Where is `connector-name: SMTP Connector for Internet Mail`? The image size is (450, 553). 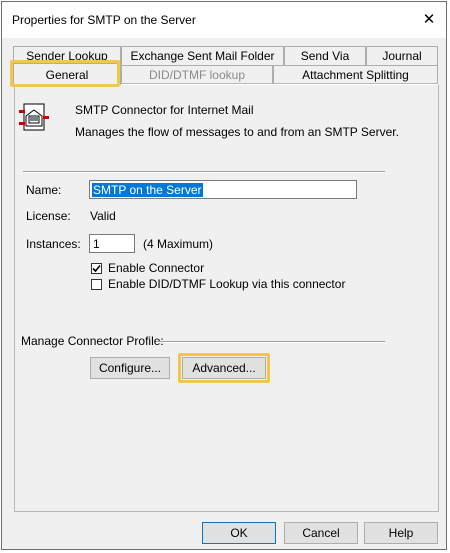 connector-name: SMTP Connector for Internet Mail is located at coordinates (164, 110).